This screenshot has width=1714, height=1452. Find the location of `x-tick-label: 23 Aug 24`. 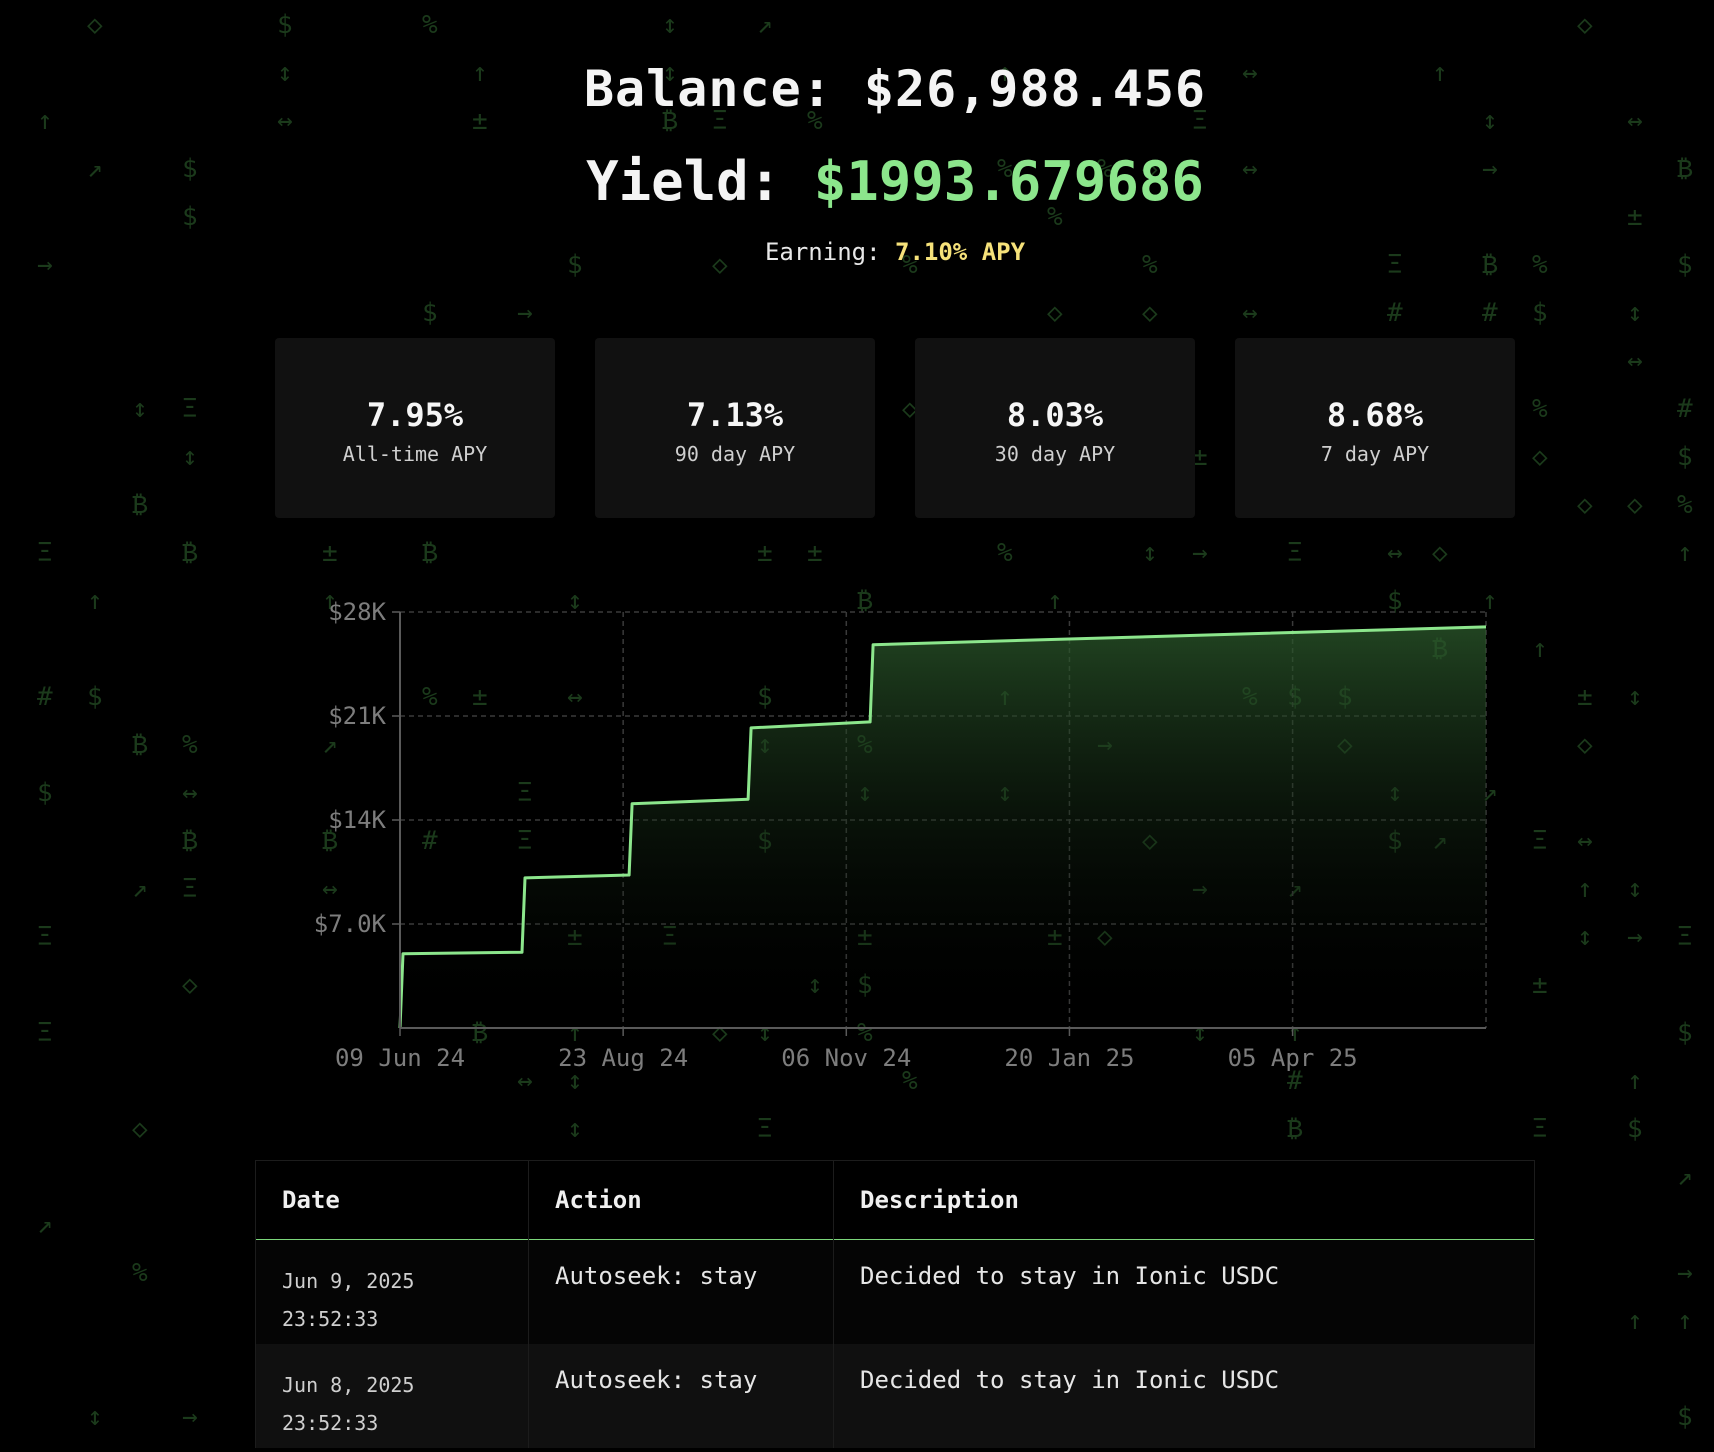

x-tick-label: 23 Aug 24 is located at coordinates (623, 1058).